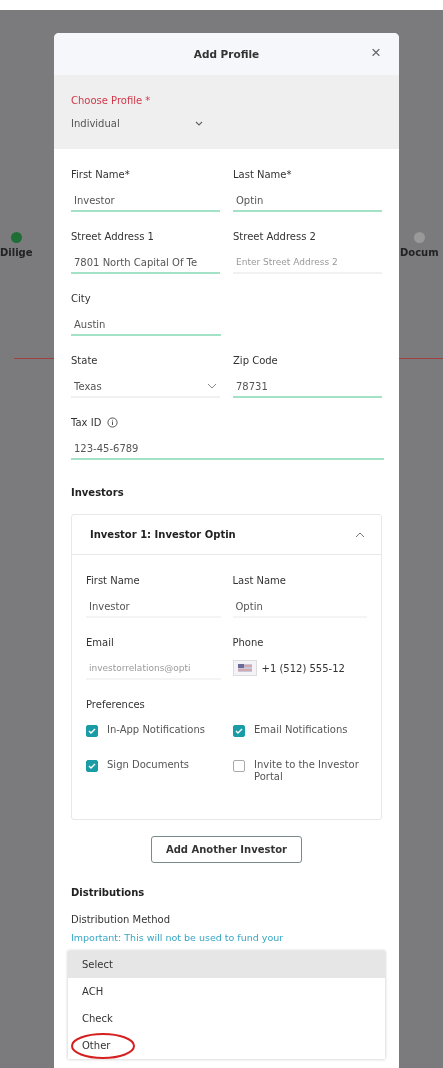 This screenshot has height=1068, width=443. Describe the element at coordinates (108, 892) in the screenshot. I see `section-heading: Distributions` at that location.